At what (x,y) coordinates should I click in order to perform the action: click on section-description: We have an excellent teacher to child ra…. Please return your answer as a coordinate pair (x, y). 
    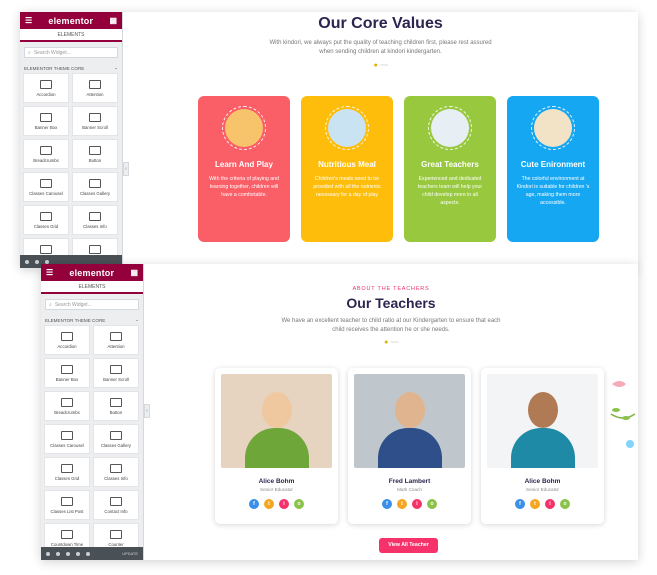
    Looking at the image, I should click on (391, 326).